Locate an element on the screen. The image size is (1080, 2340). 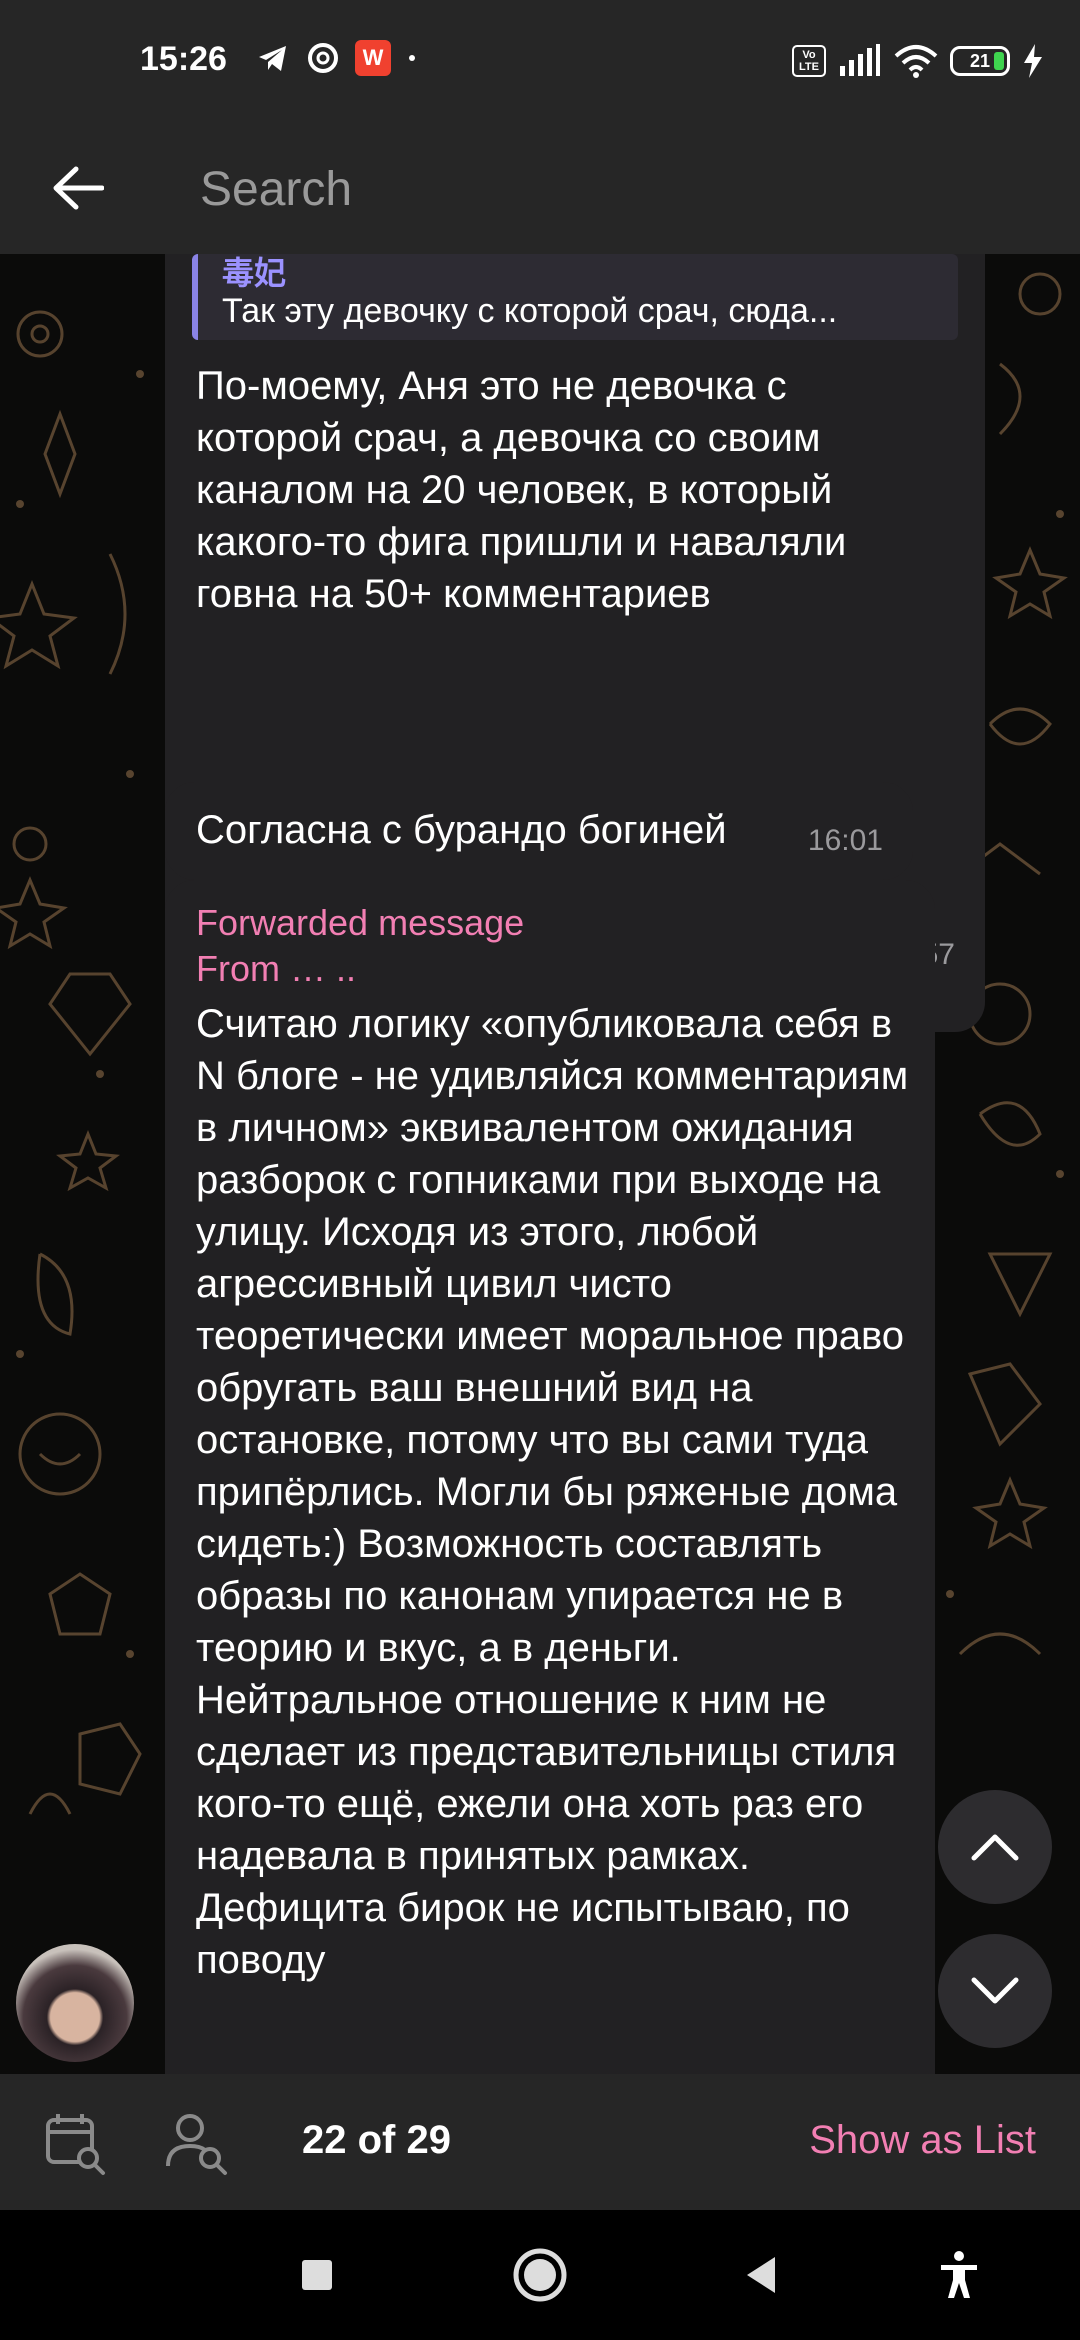
accessibility-button is located at coordinates (959, 2275).